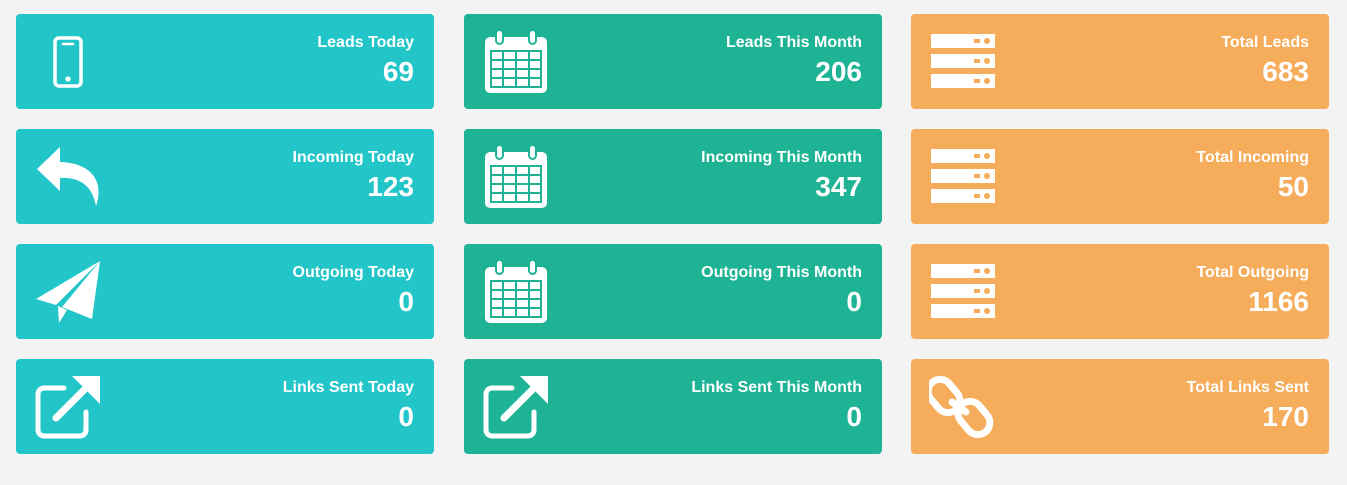 Image resolution: width=1347 pixels, height=485 pixels. I want to click on card-label: Total Outgoing, so click(1252, 272).